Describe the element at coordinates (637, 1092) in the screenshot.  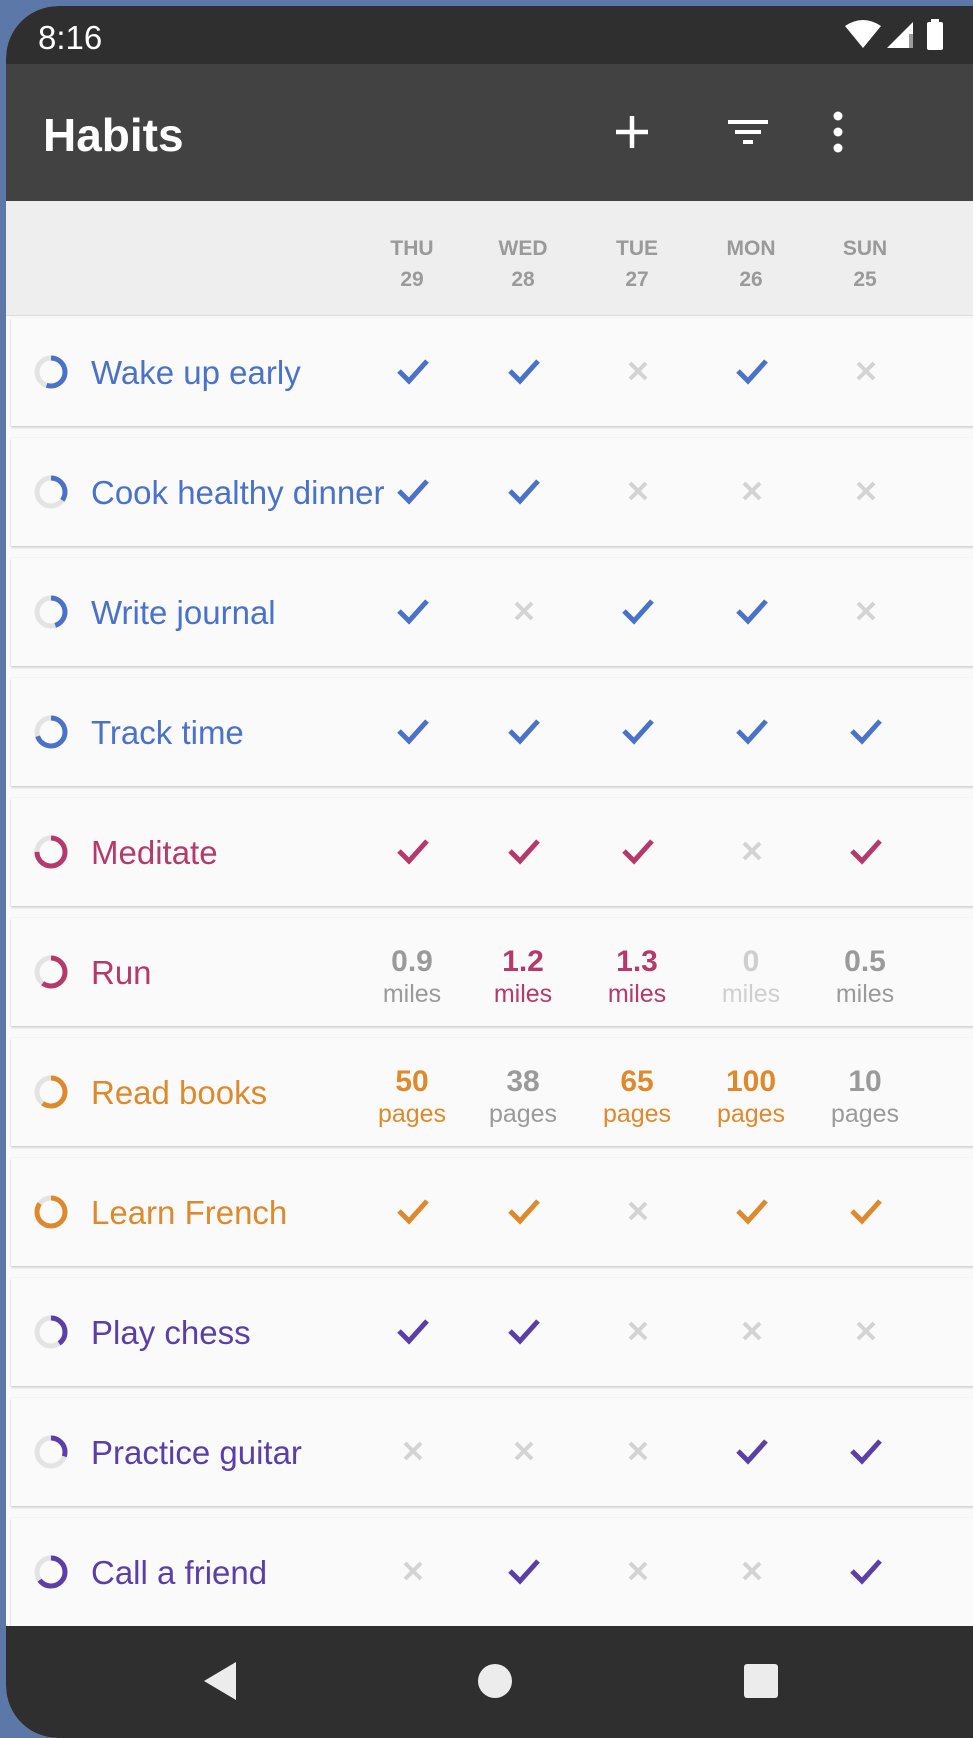
I see `habit-checkmark-cell: 65 pages` at that location.